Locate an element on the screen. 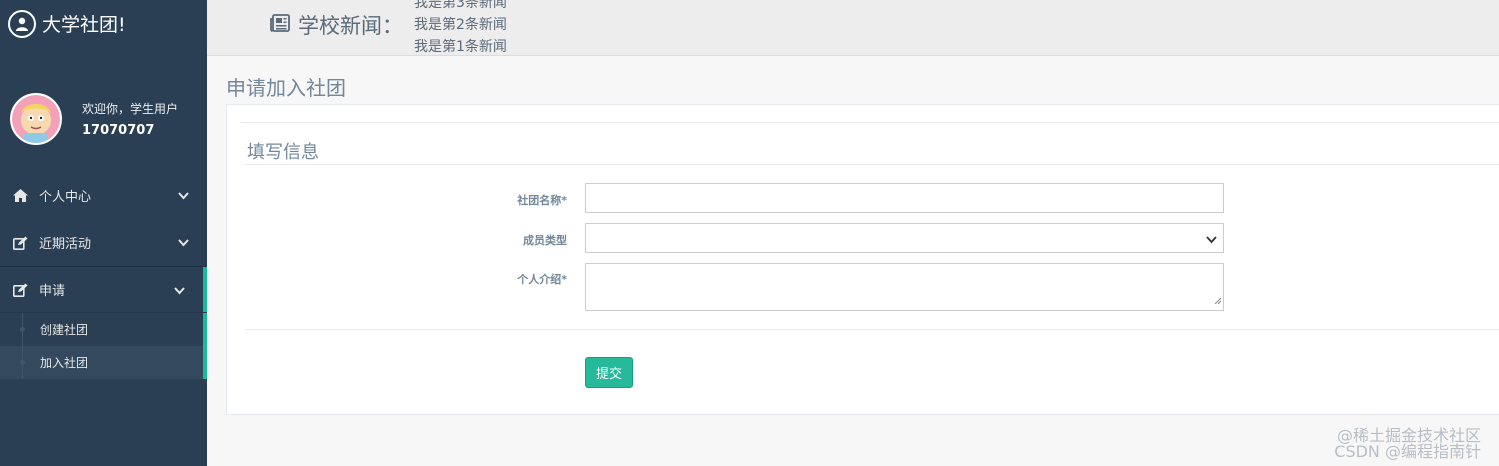 The height and width of the screenshot is (466, 1499). profile: 欢迎你，学生用户 17070707 is located at coordinates (103, 109).